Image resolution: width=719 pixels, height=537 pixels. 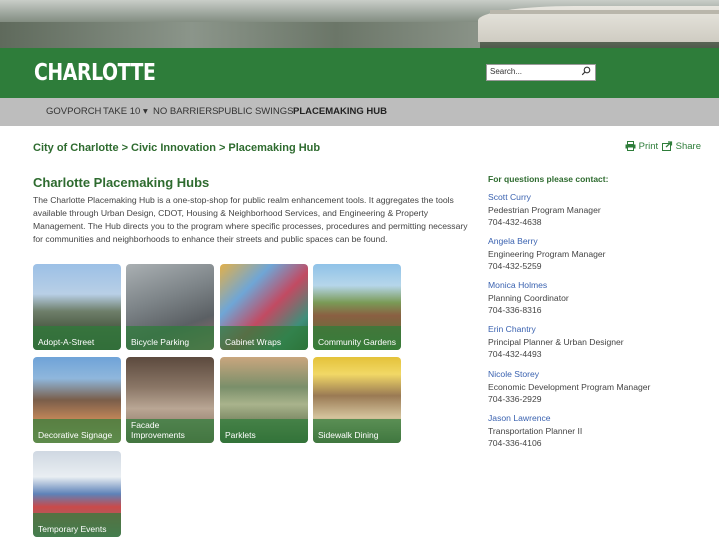 I want to click on tile-label: Bicycle Parking, so click(x=170, y=338).